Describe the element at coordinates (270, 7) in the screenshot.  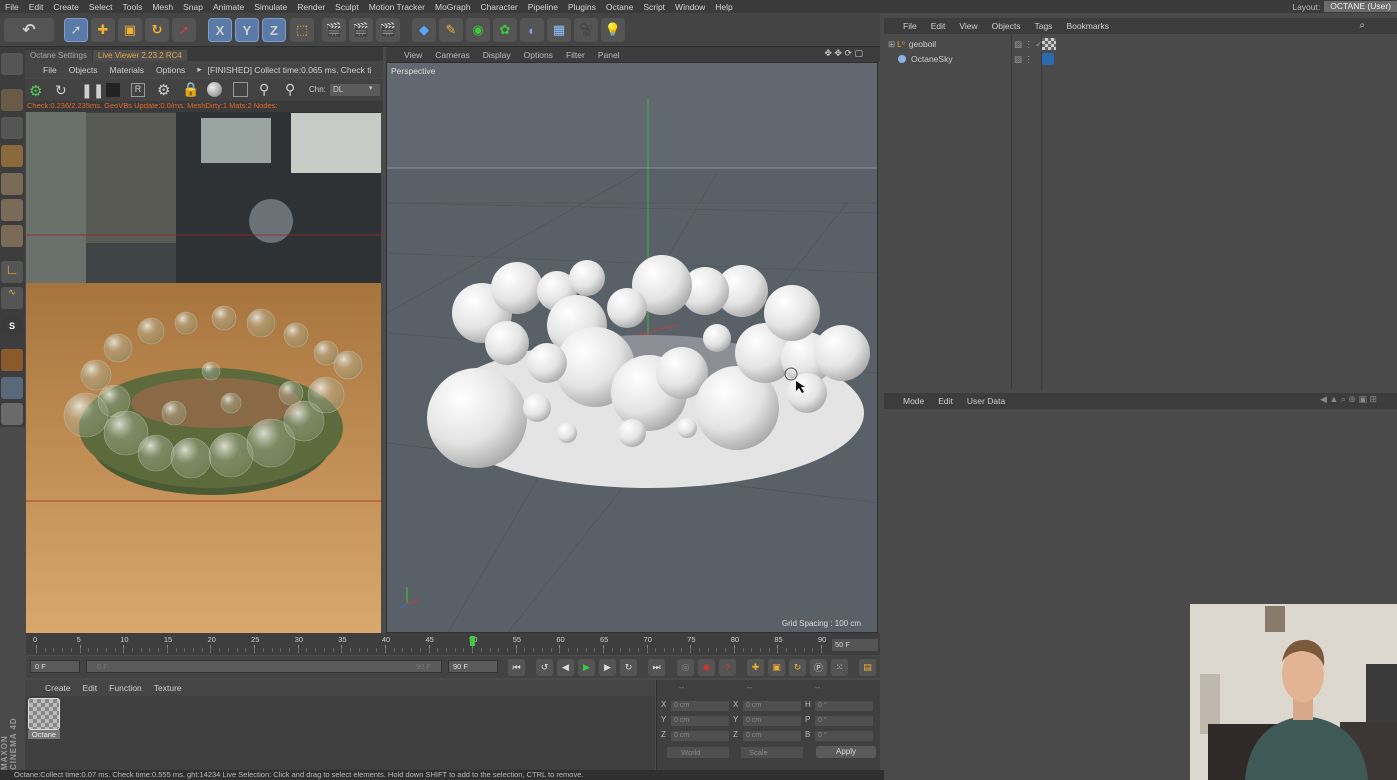
I see `menu-simulate: Simulate` at that location.